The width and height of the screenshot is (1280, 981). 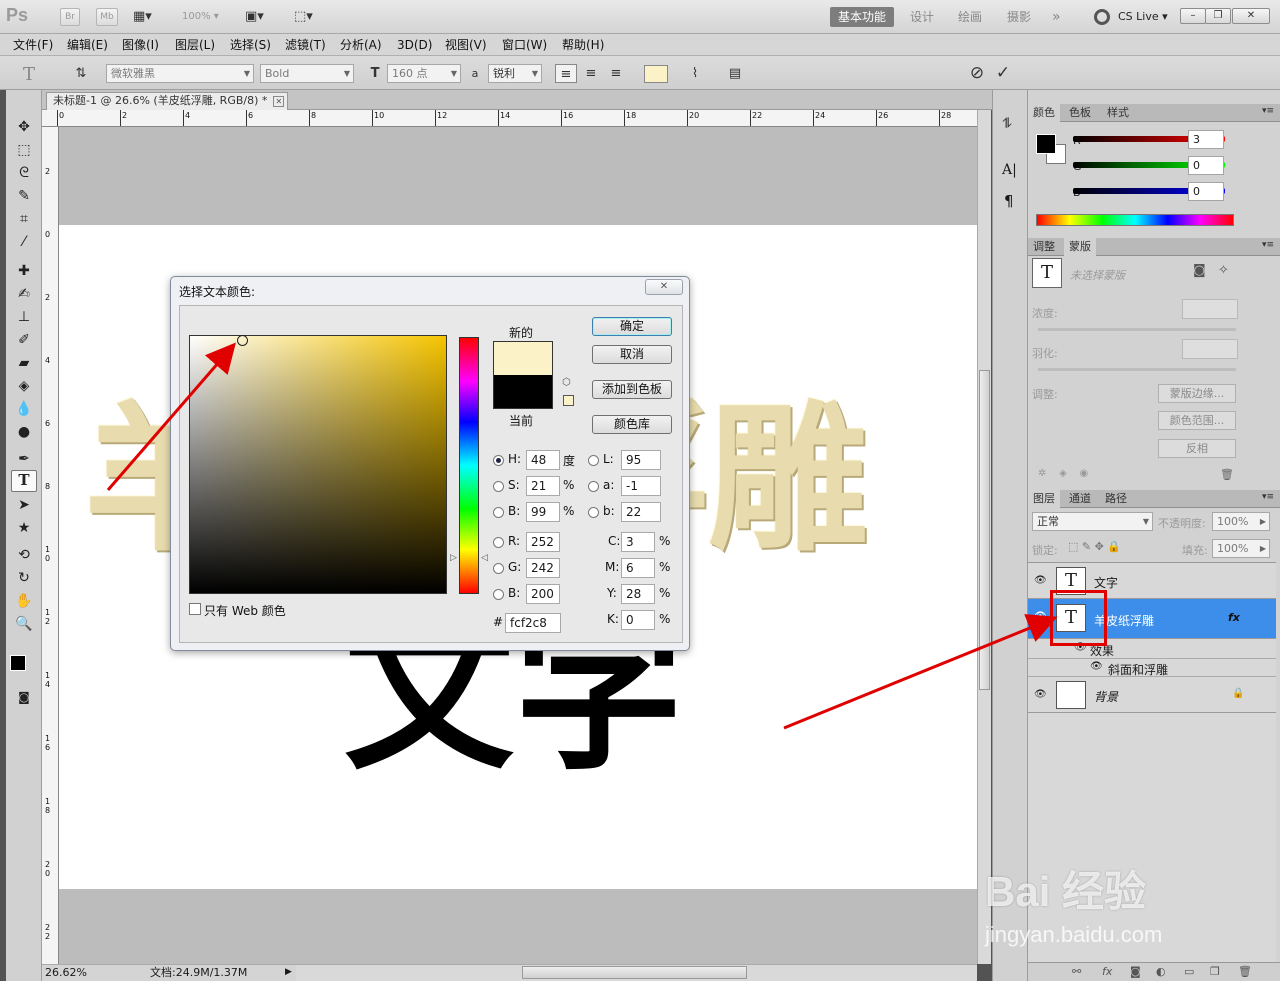 I want to click on tab-adjustments: 调整, so click(x=1044, y=247).